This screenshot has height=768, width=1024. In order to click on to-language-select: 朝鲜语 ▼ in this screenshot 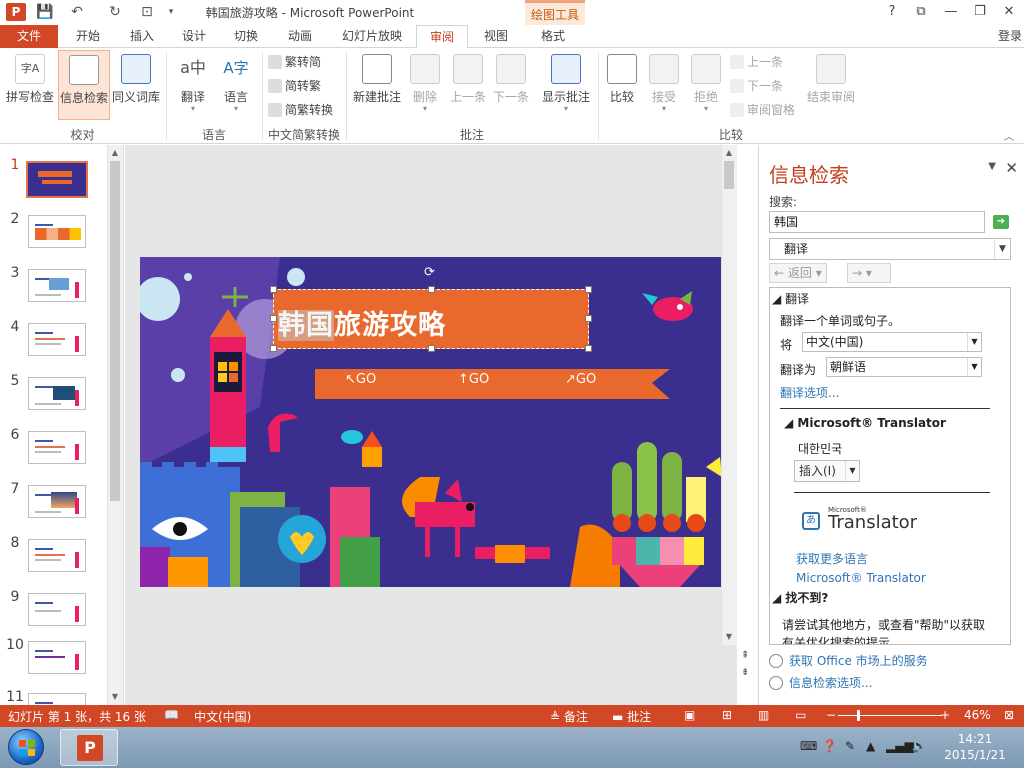, I will do `click(904, 367)`.